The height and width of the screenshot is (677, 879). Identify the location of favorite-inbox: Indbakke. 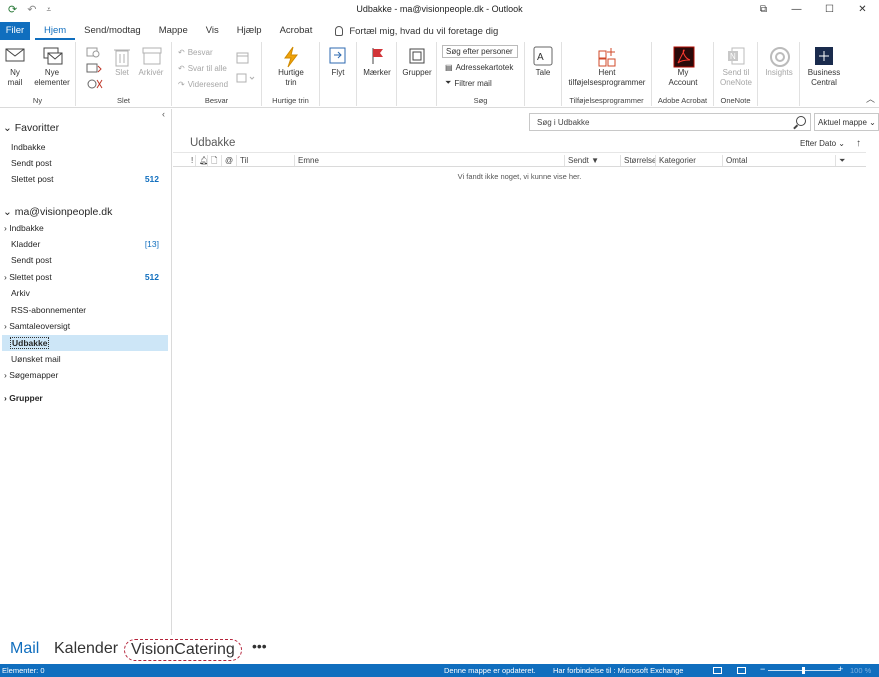
(28, 147).